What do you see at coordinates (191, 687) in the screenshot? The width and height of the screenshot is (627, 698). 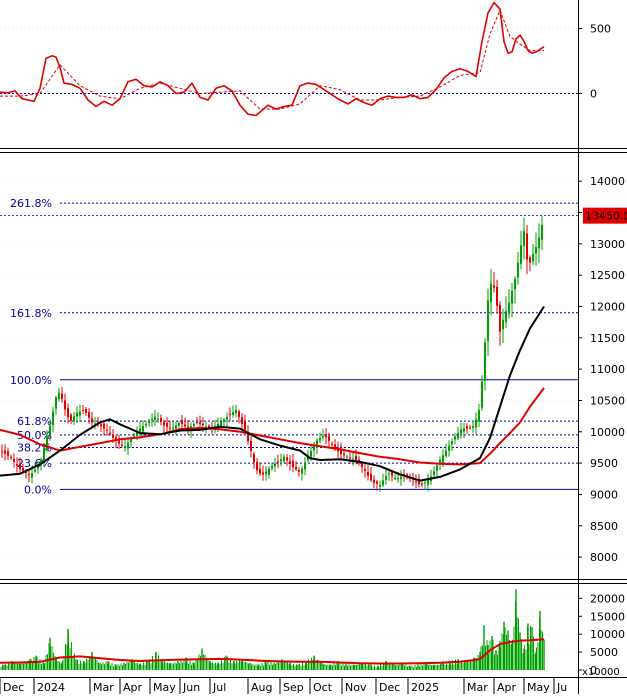 I see `x-tick-label: Jun` at bounding box center [191, 687].